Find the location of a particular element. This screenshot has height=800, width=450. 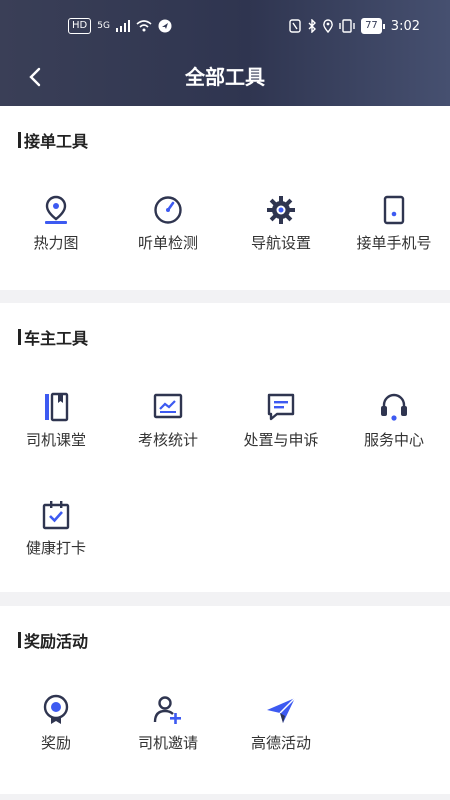

chart-icon is located at coordinates (168, 406).